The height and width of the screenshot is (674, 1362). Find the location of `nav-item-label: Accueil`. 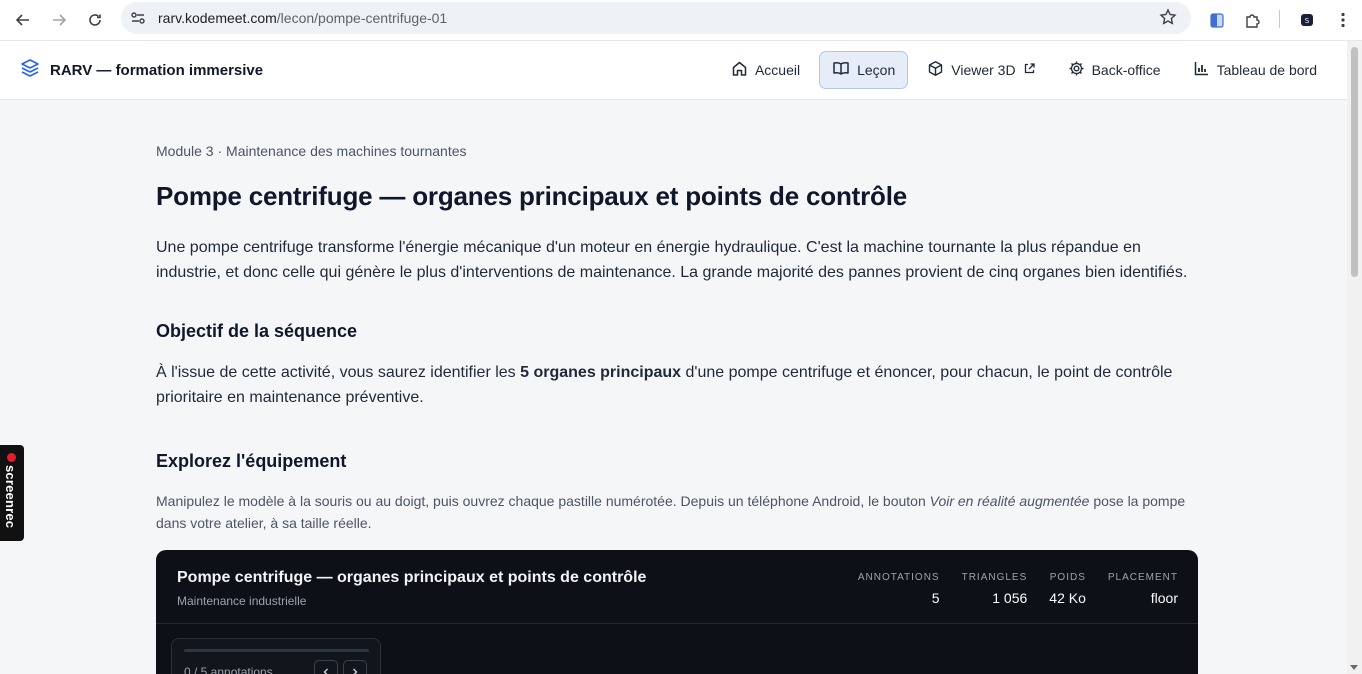

nav-item-label: Accueil is located at coordinates (777, 70).